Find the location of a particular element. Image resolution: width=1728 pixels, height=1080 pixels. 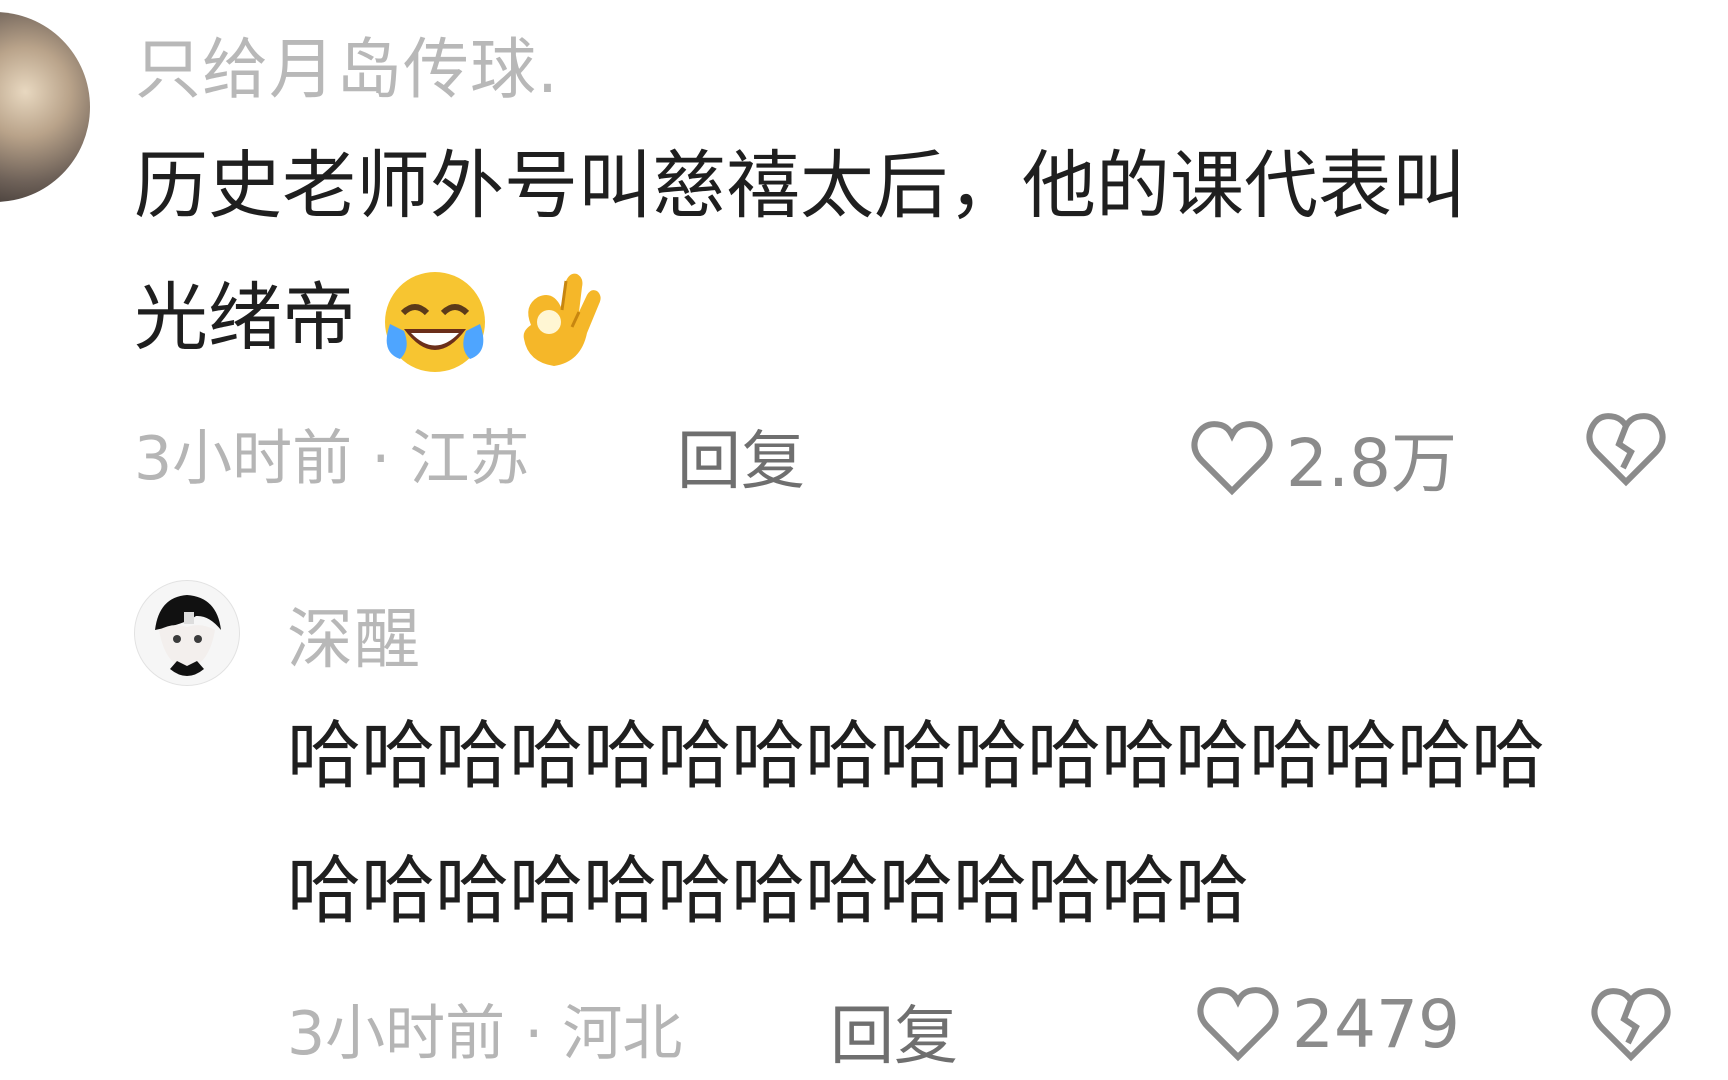

reply-dislike-button is located at coordinates (1631, 1028).